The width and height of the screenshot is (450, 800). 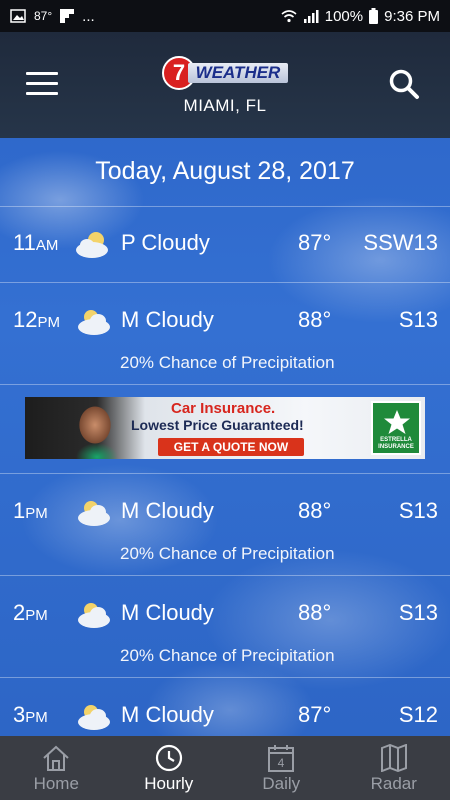 What do you see at coordinates (344, 16) in the screenshot?
I see `battery-percent: 100%` at bounding box center [344, 16].